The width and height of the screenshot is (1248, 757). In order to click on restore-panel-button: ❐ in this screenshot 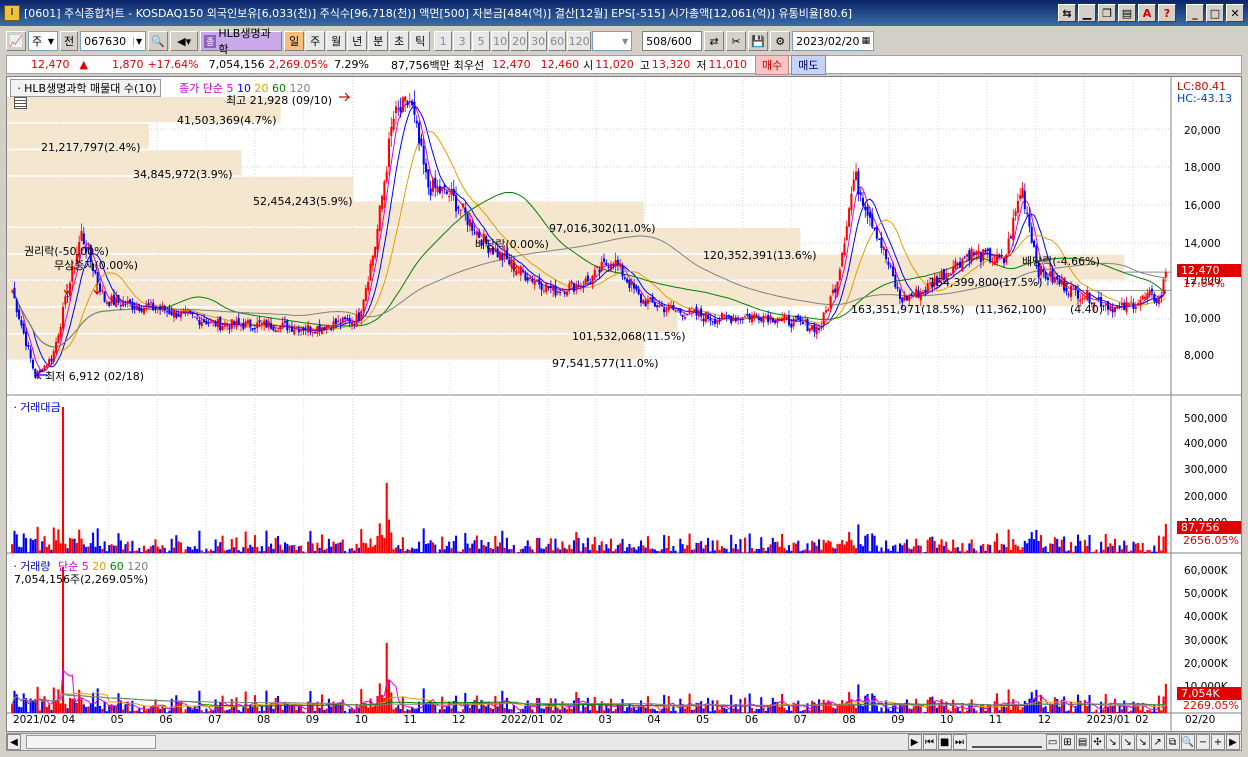, I will do `click(1107, 13)`.